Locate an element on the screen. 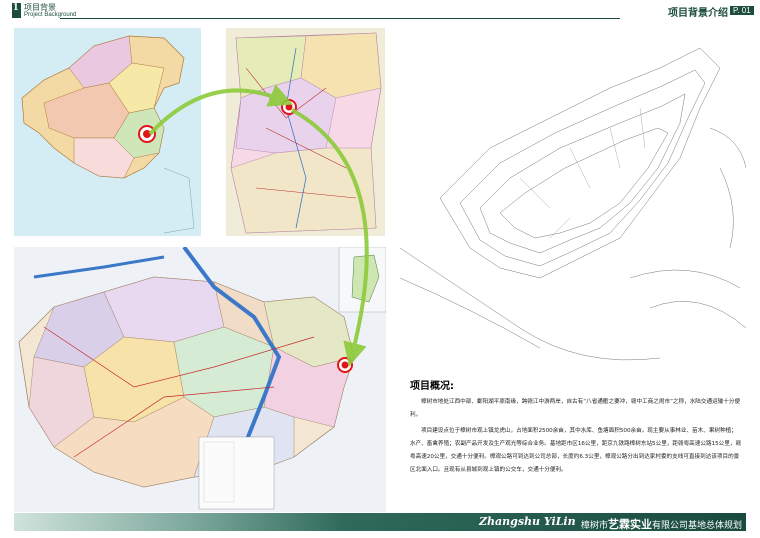  footer-chinese-title: 樟树市艺霖实业有限公司基地总体规划 is located at coordinates (661, 524).